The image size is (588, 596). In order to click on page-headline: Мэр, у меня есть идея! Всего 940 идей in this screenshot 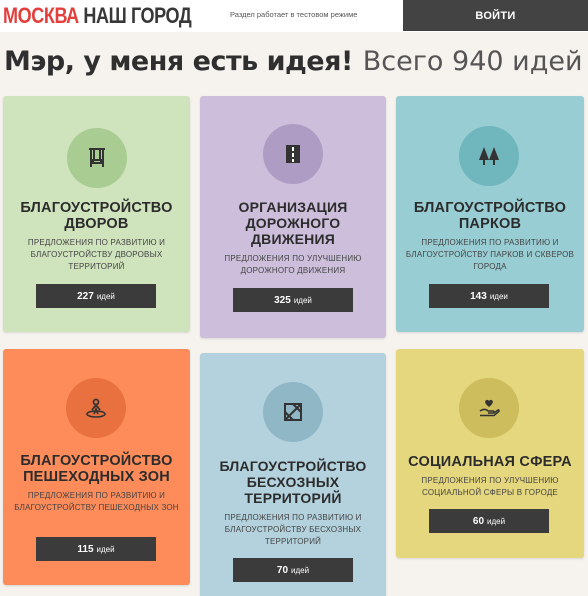, I will do `click(293, 61)`.